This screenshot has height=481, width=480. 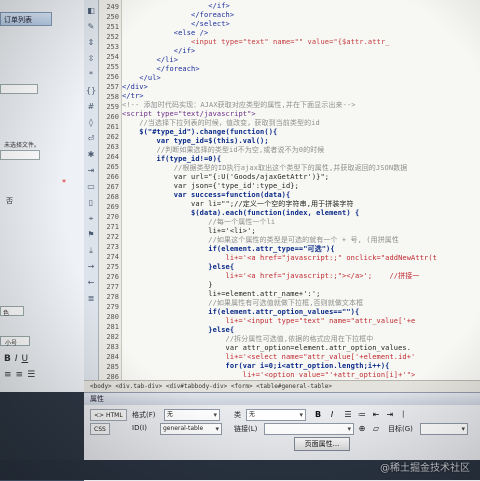 What do you see at coordinates (8, 375) in the screenshot?
I see `align-left-icon: ≡` at bounding box center [8, 375].